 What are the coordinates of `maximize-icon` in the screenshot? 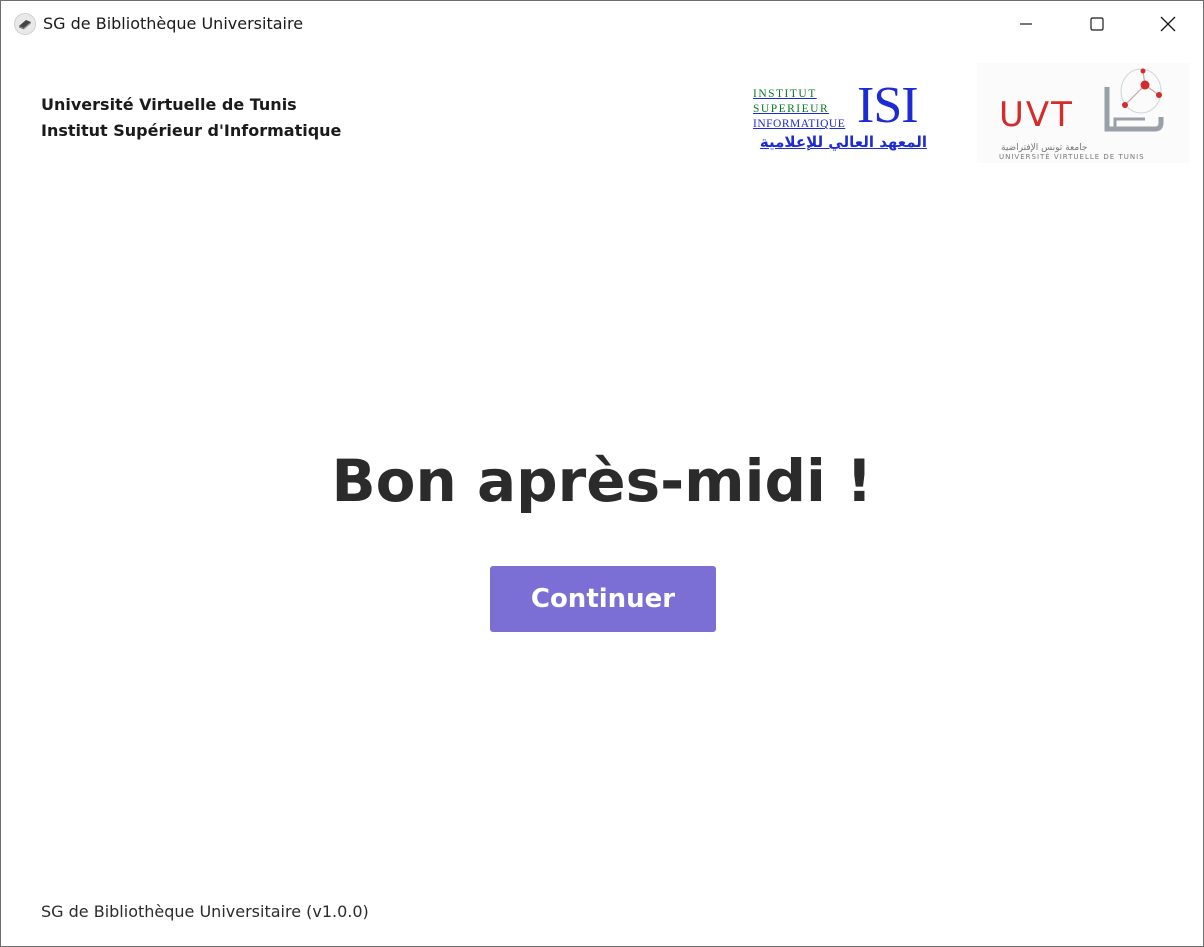 It's located at (1097, 24).